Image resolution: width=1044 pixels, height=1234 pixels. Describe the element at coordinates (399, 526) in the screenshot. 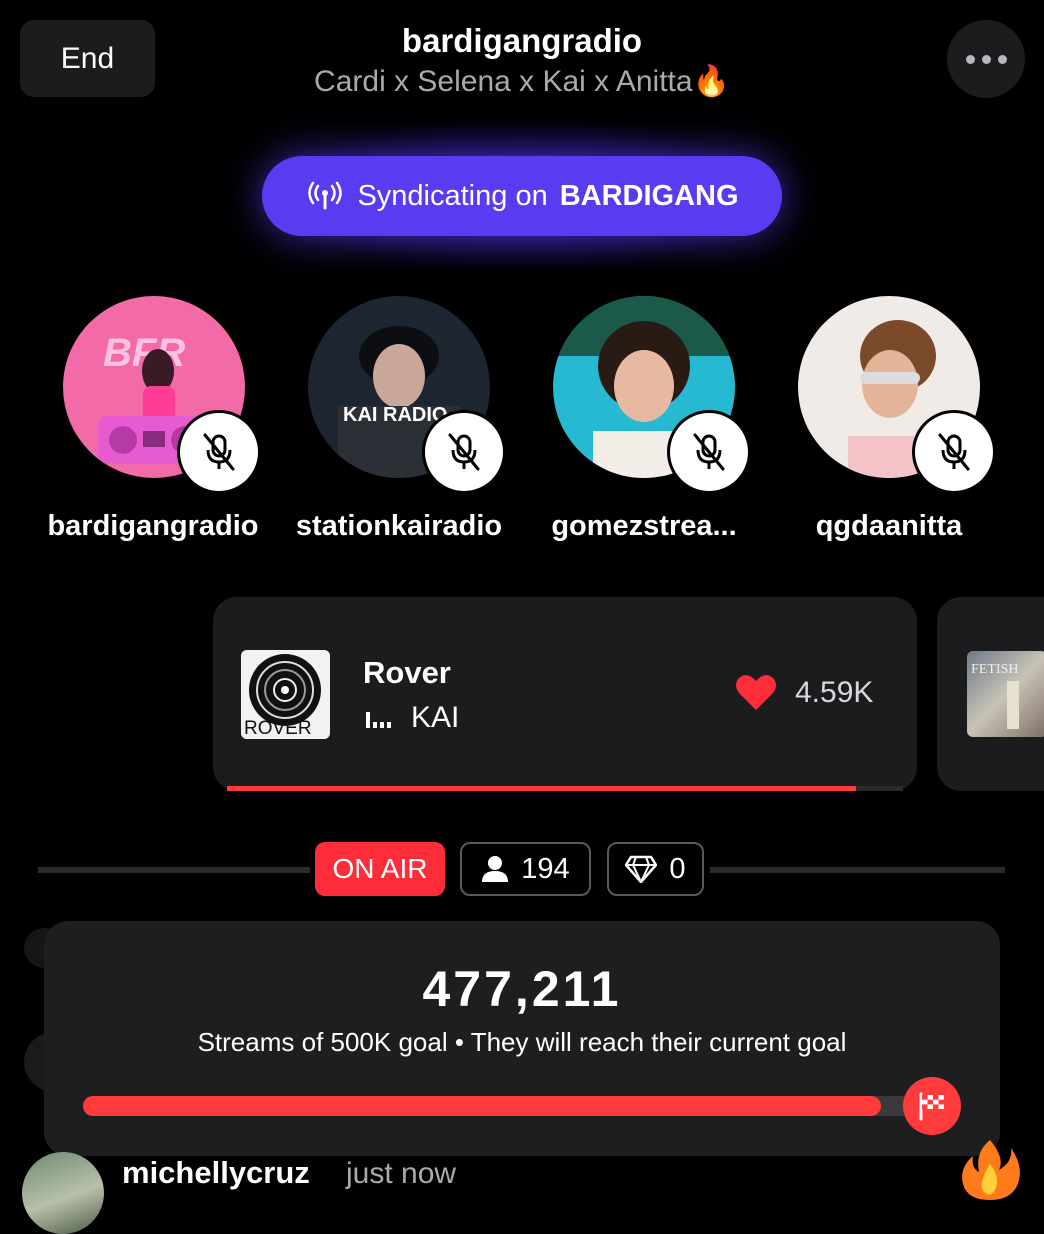

I see `participant-name: stationkairadio` at that location.